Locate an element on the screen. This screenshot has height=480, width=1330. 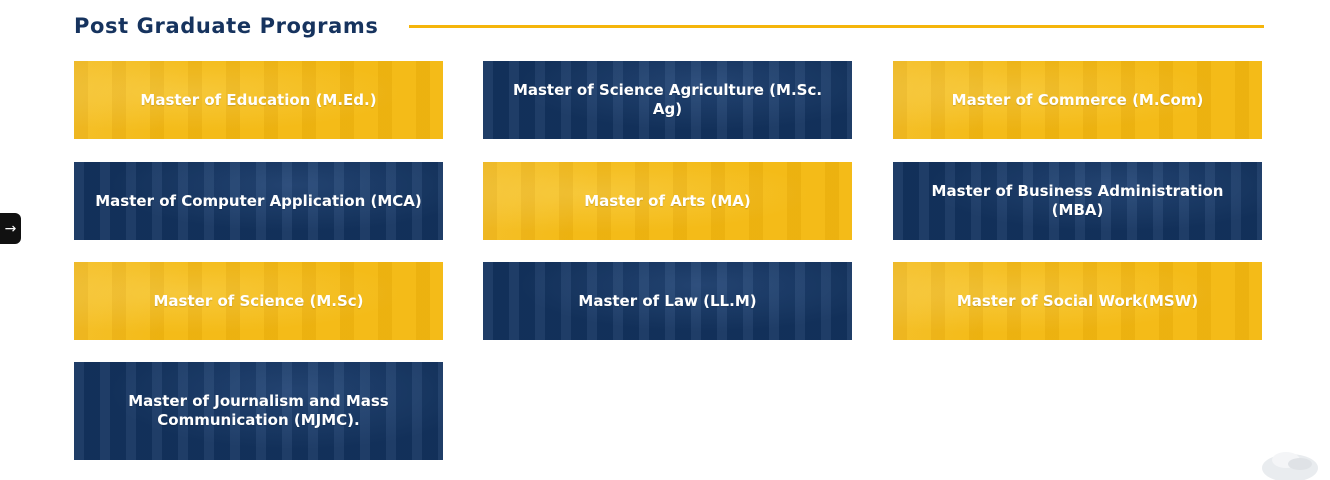
program-label: Master of Business Administration (MBA) is located at coordinates (1077, 200).